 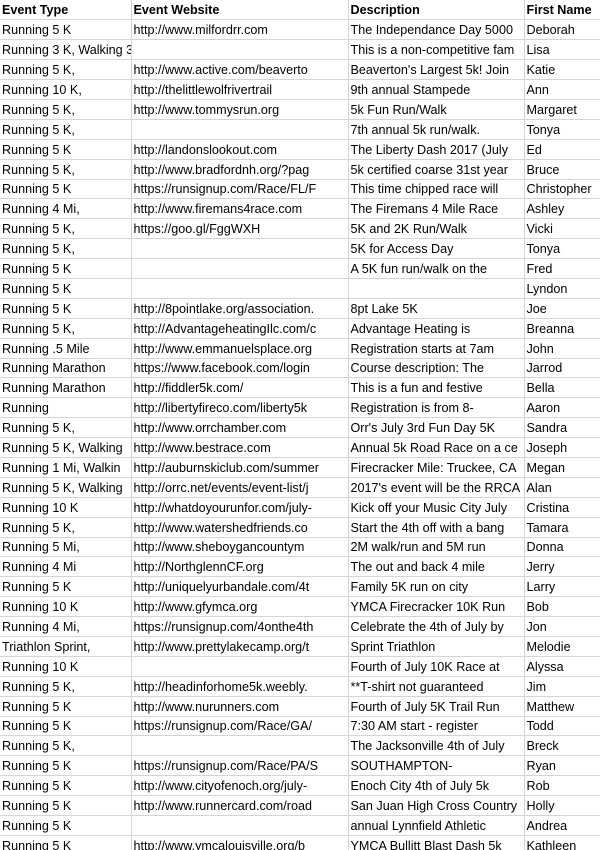 What do you see at coordinates (436, 607) in the screenshot?
I see `cell-description: YMCA Firecracker 10K Run` at bounding box center [436, 607].